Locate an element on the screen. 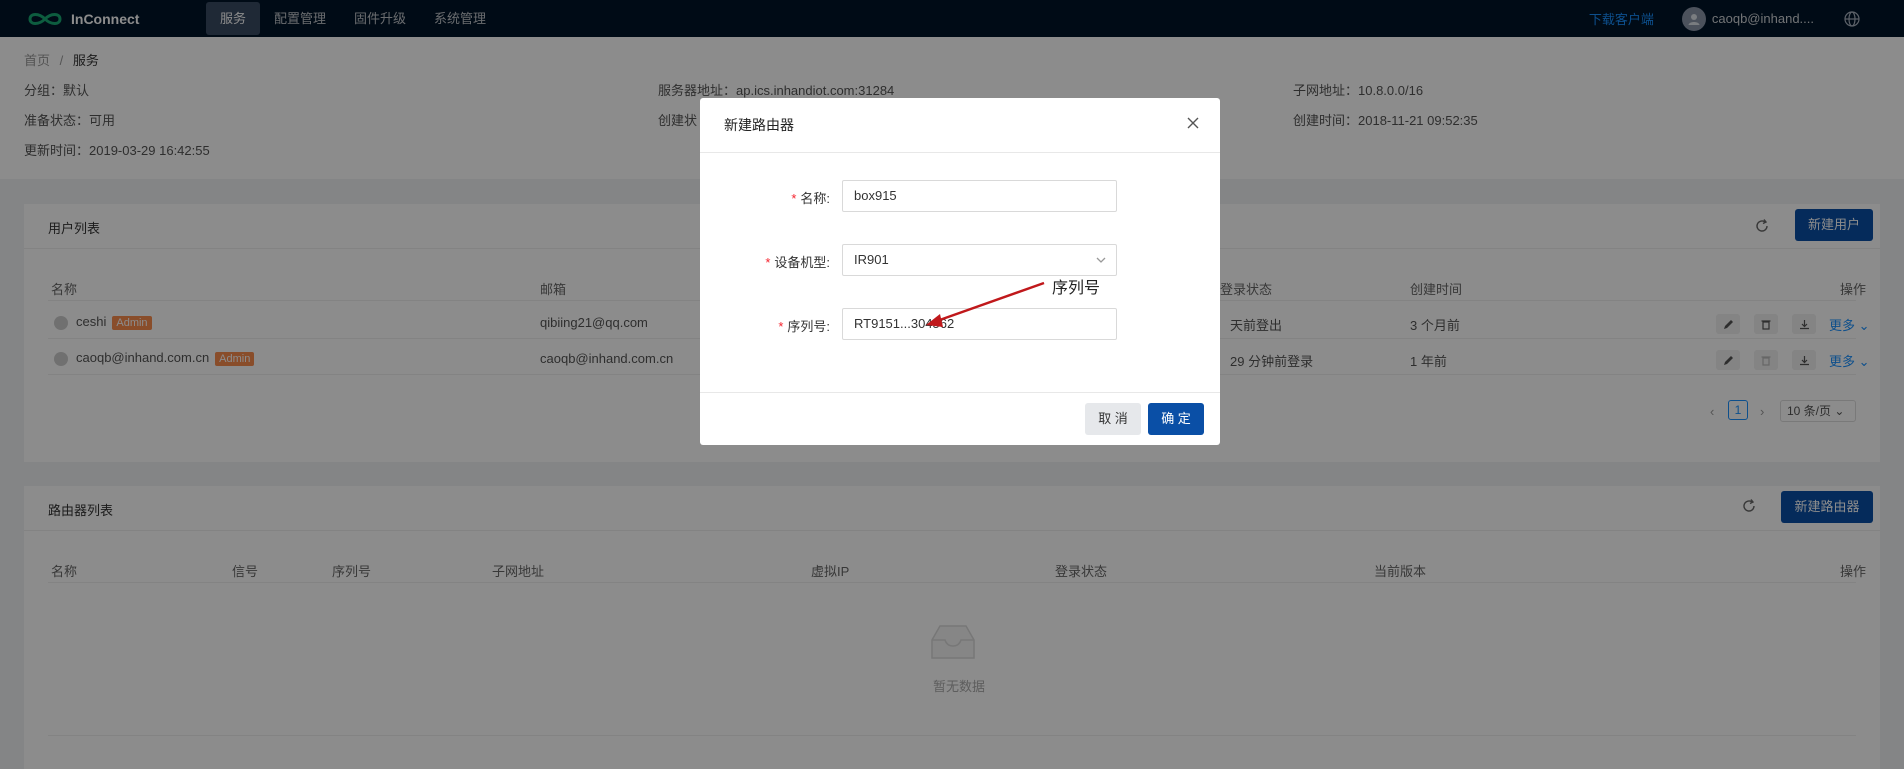 The height and width of the screenshot is (769, 1904). annotation-label: 序列号 is located at coordinates (1076, 288).